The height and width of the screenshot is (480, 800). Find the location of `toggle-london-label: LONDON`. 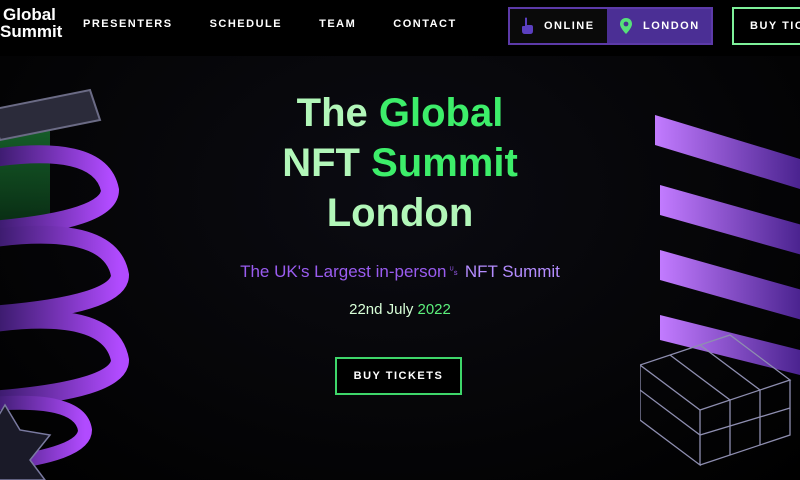

toggle-london-label: LONDON is located at coordinates (671, 26).